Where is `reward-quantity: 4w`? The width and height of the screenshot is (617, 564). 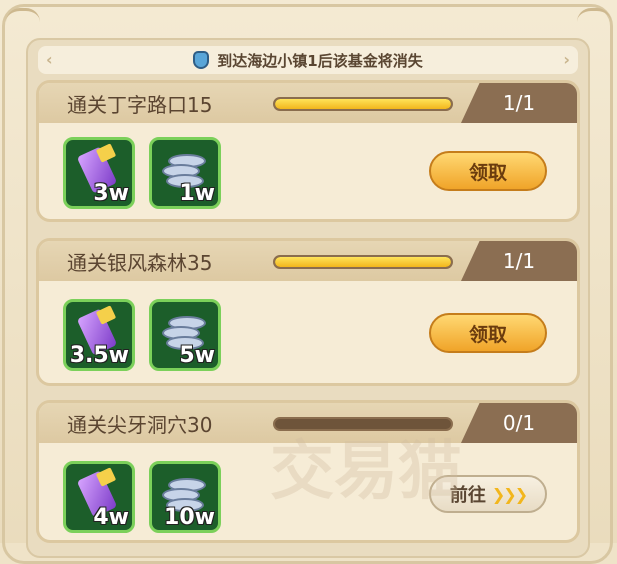
reward-quantity: 4w is located at coordinates (111, 517).